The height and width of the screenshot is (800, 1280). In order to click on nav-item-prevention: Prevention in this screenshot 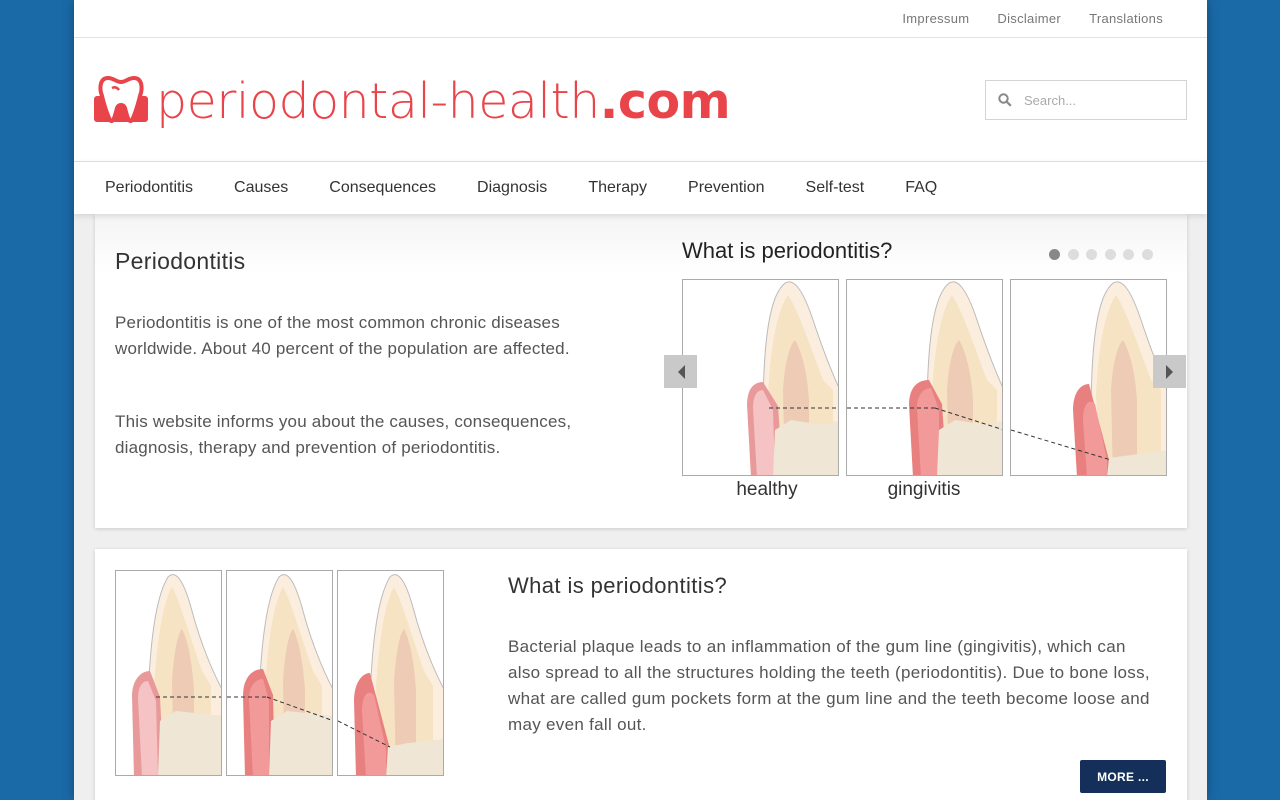, I will do `click(726, 188)`.